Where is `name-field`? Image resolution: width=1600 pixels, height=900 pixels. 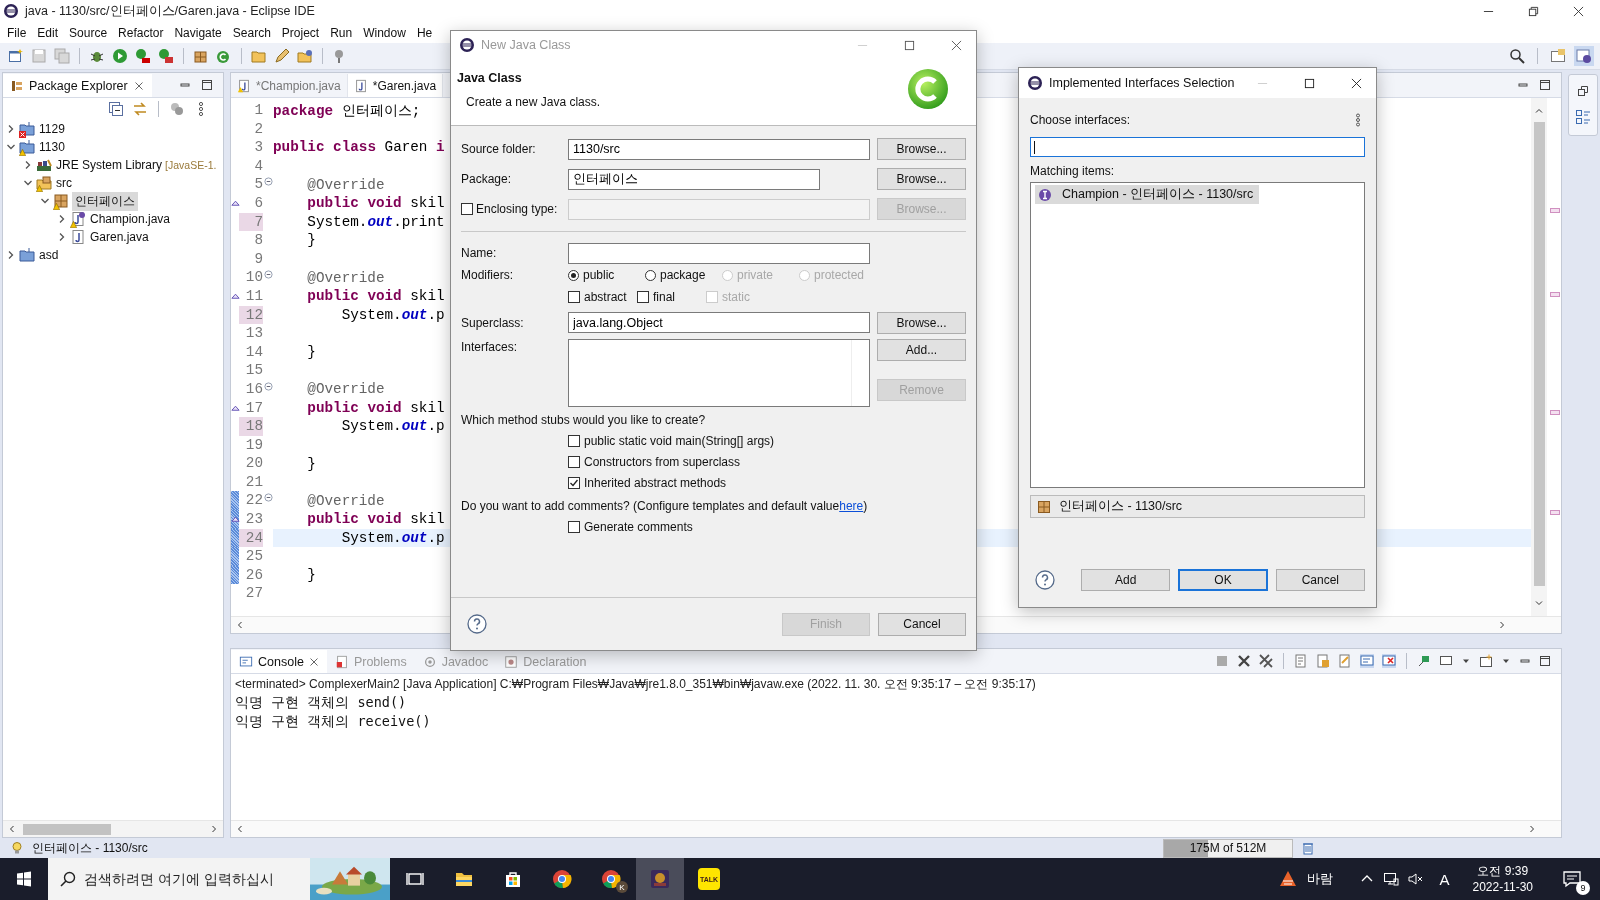
name-field is located at coordinates (719, 253).